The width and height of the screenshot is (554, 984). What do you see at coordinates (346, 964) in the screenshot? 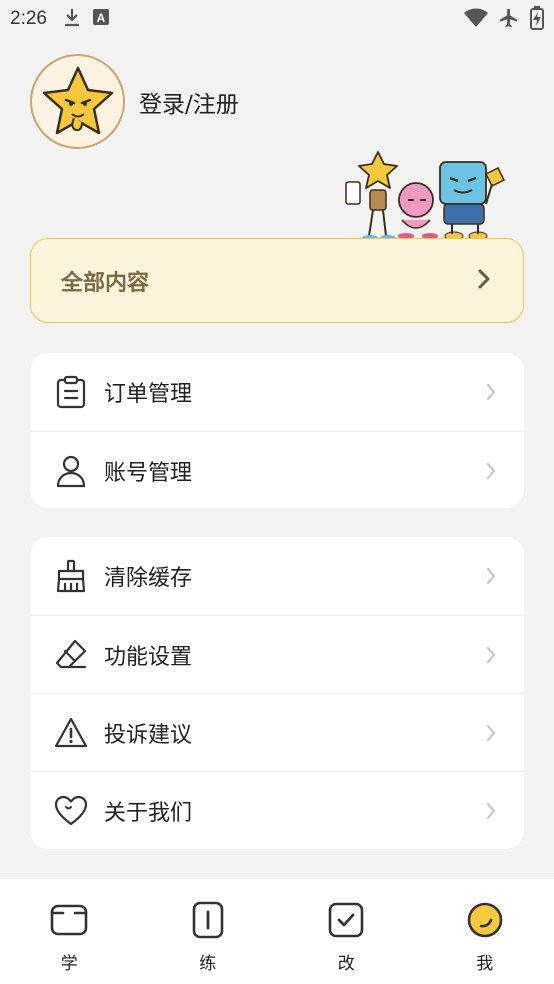
I see `tab-label: 改` at bounding box center [346, 964].